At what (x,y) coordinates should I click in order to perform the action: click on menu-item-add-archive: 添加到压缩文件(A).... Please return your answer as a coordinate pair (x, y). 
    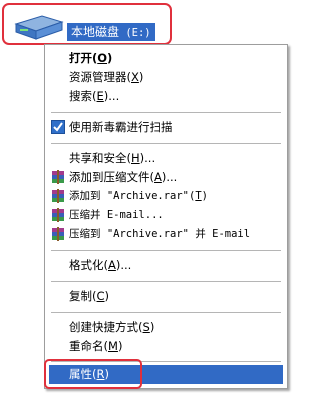
    Looking at the image, I should click on (166, 177).